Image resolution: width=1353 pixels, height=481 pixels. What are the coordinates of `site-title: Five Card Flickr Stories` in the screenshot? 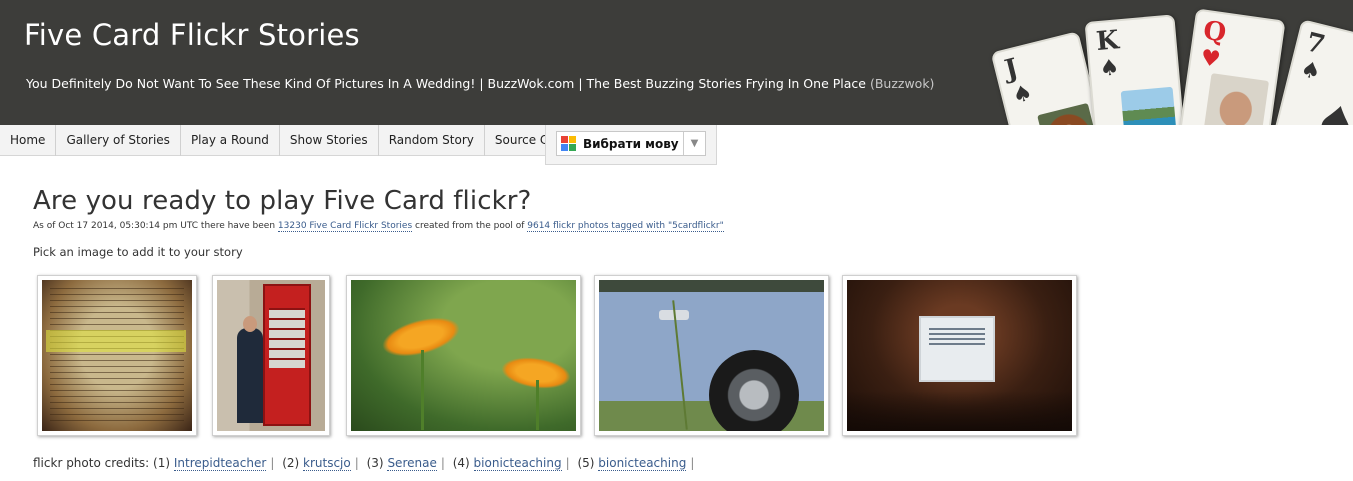 It's located at (192, 35).